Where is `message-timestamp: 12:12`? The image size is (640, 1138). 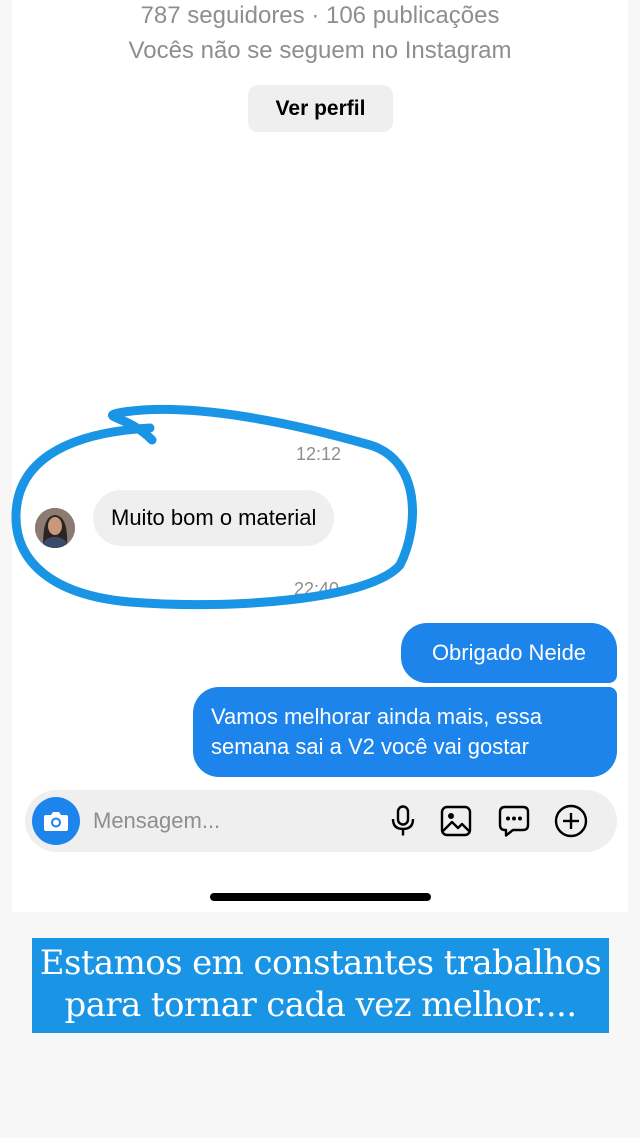
message-timestamp: 12:12 is located at coordinates (319, 454).